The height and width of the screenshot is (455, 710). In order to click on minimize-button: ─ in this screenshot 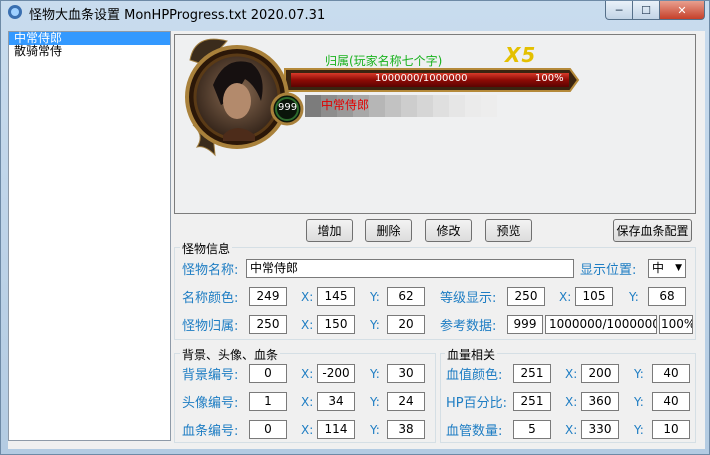, I will do `click(619, 10)`.